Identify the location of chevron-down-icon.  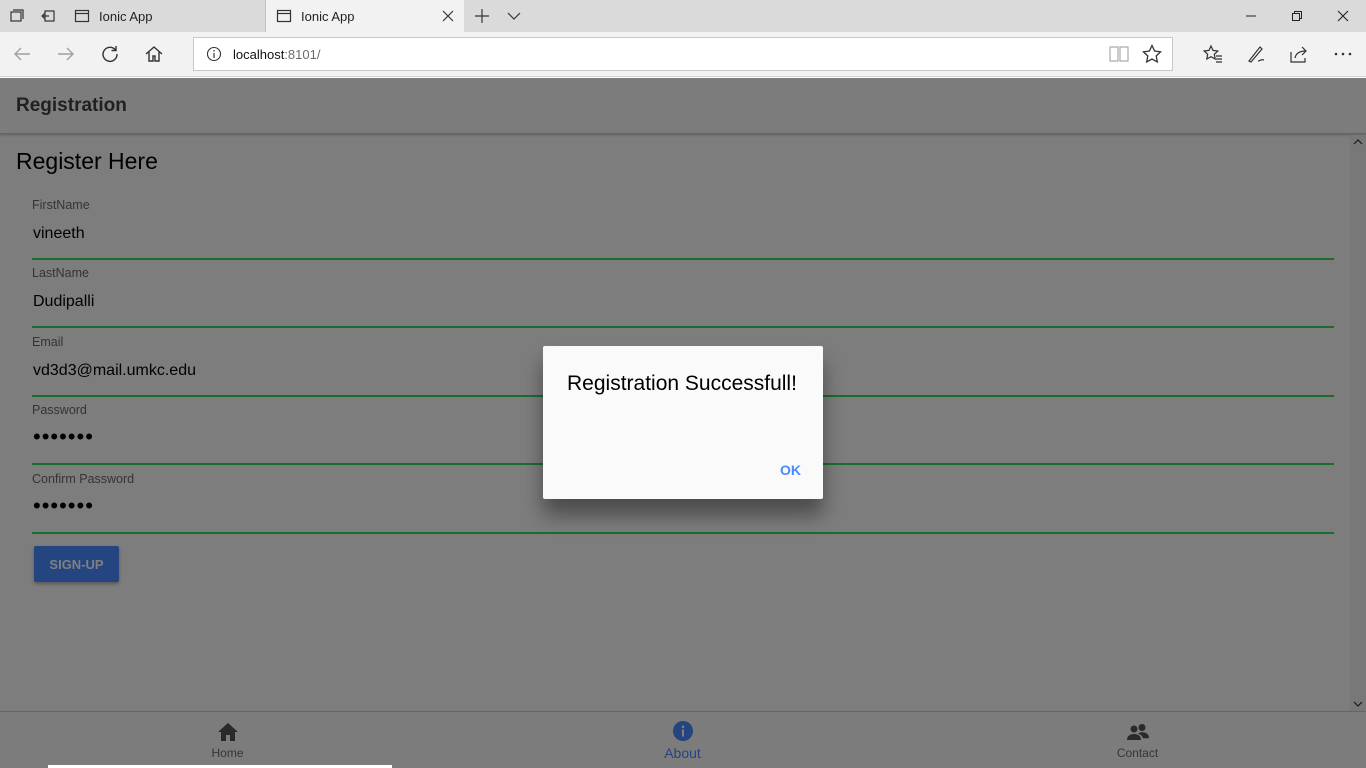
(514, 16).